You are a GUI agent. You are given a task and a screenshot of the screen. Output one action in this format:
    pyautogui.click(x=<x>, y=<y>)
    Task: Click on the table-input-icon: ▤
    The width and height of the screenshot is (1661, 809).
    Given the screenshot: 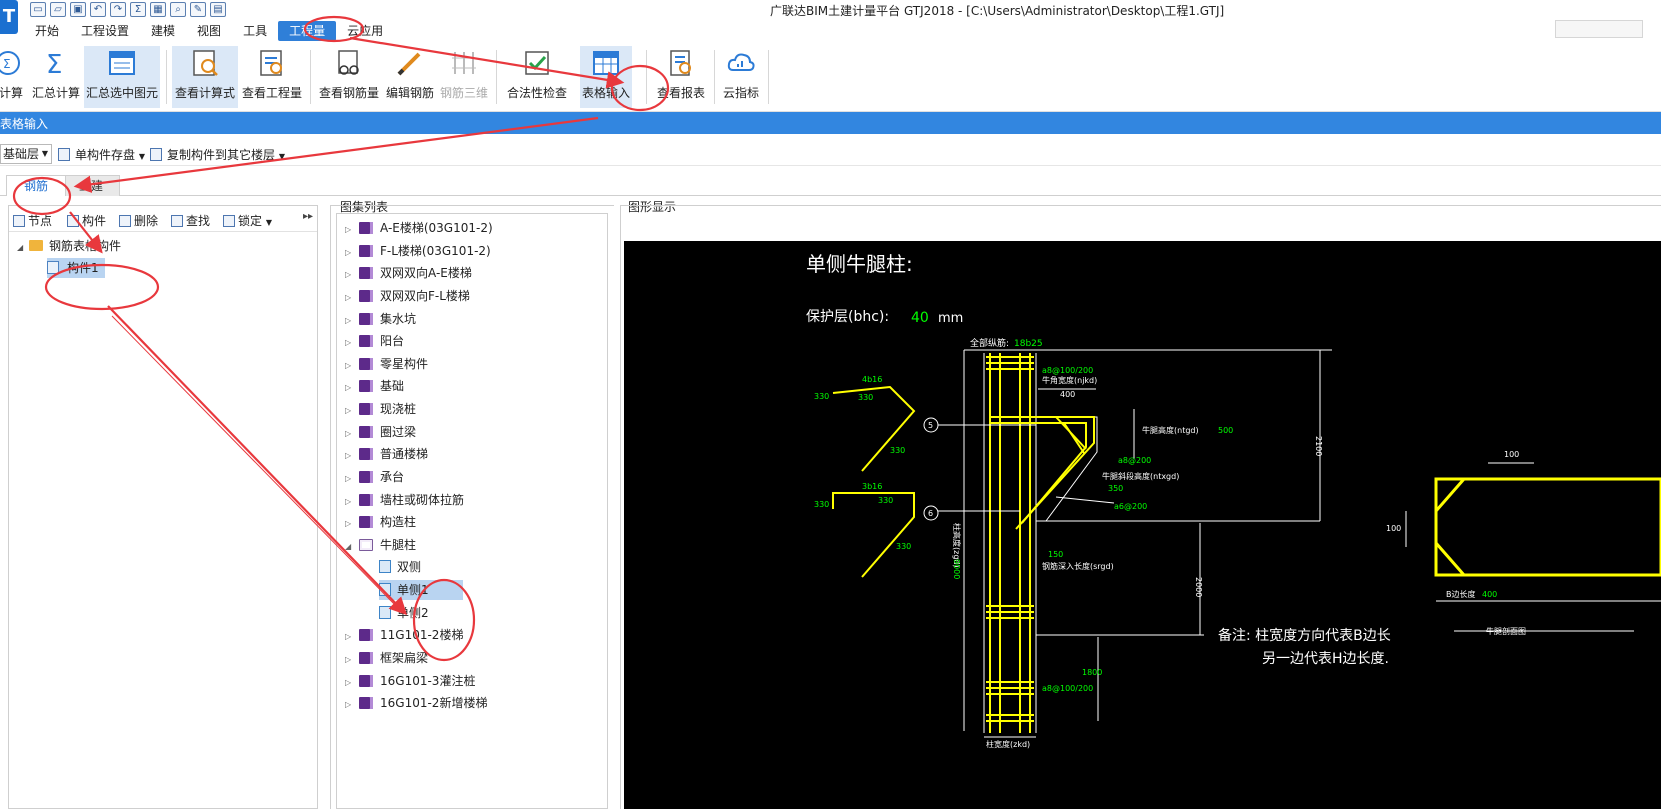 What is the action you would take?
    pyautogui.click(x=218, y=9)
    